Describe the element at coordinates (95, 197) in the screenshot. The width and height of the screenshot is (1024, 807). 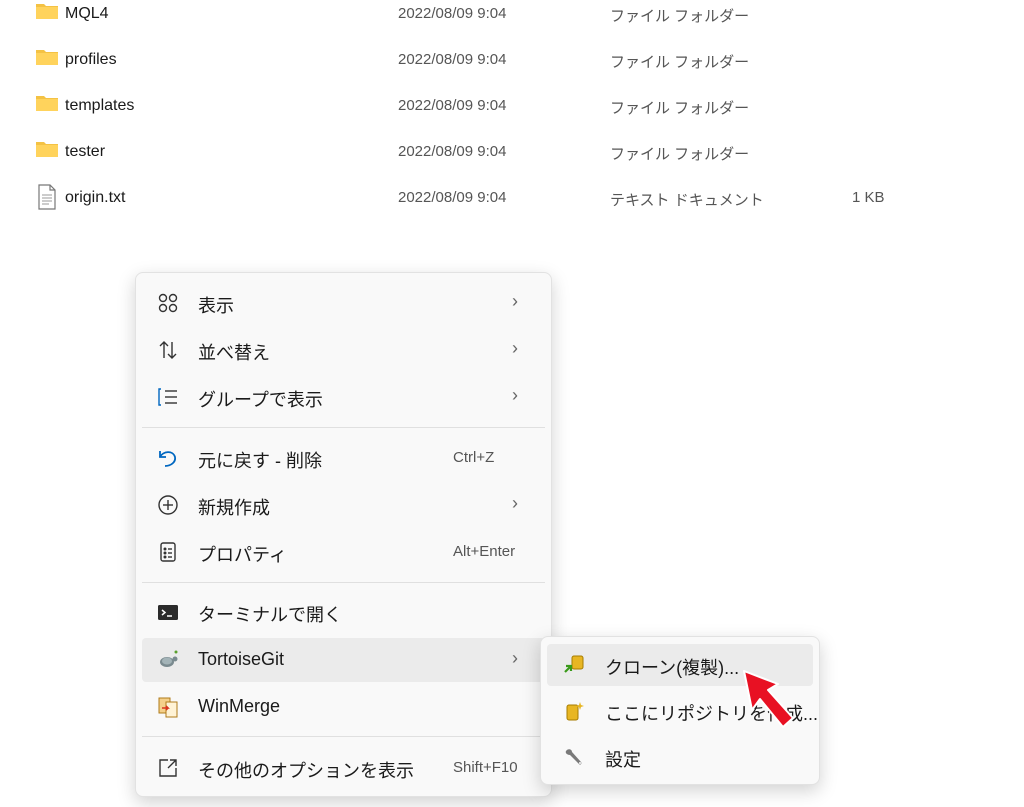
I see `file-name: origin.txt` at that location.